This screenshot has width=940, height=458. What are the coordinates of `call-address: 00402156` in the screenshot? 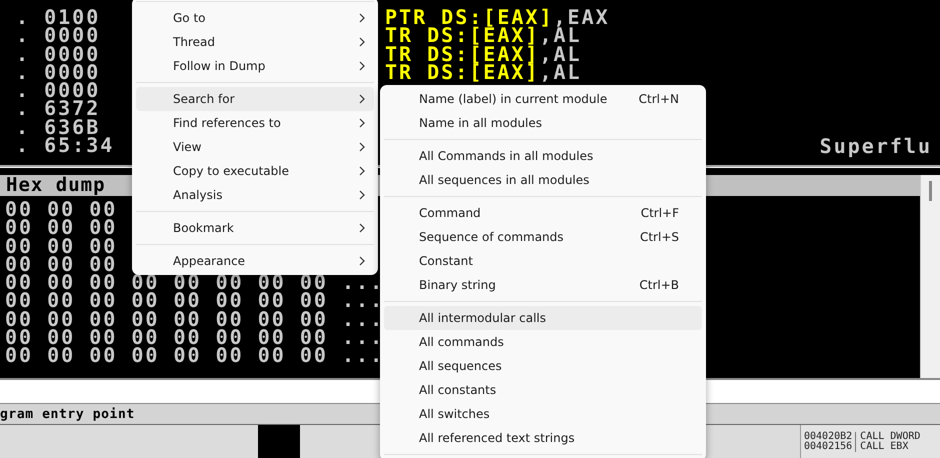 It's located at (830, 447).